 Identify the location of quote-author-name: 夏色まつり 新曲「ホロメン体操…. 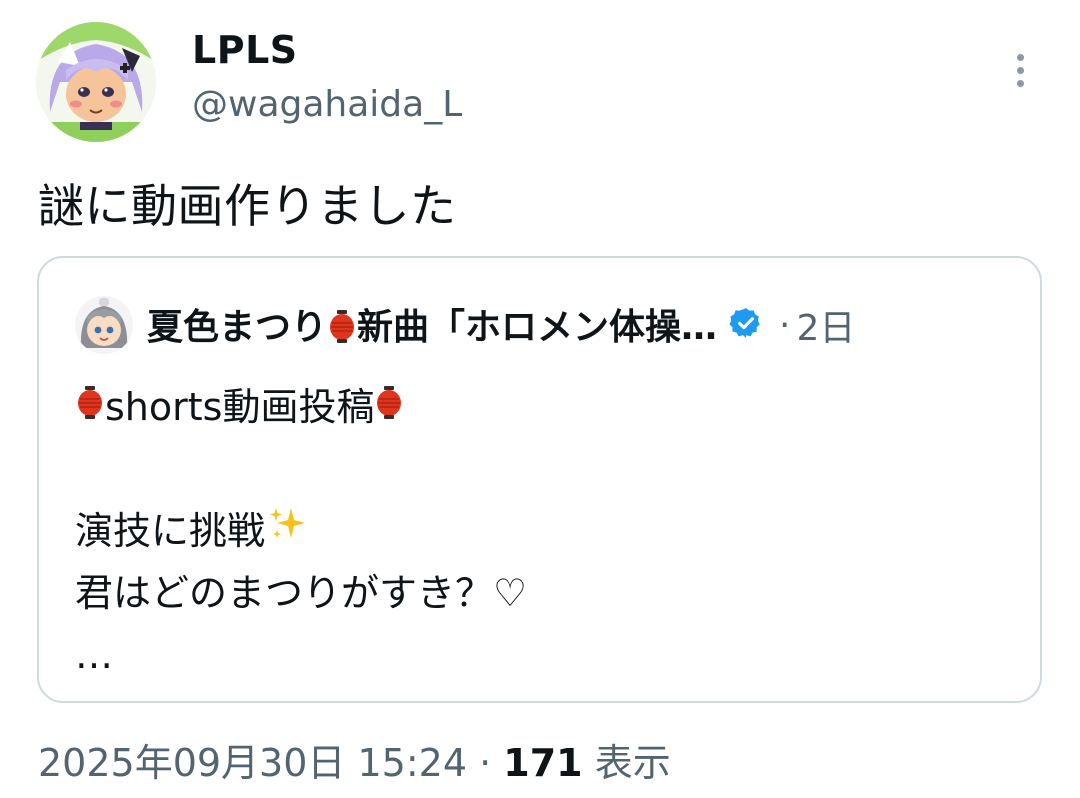
(432, 325).